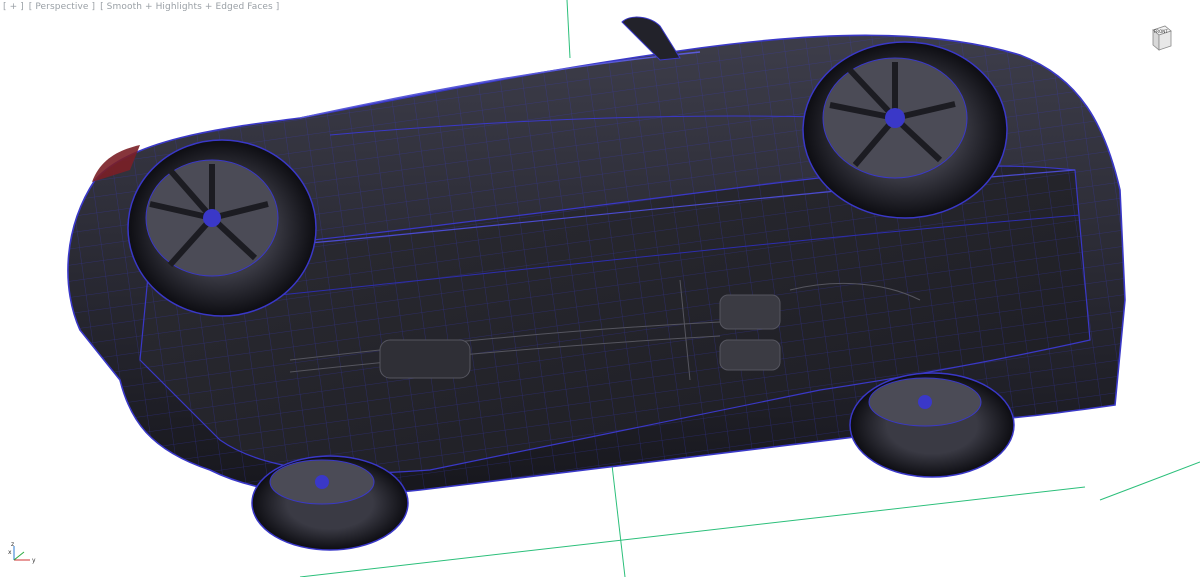 Image resolution: width=1200 pixels, height=577 pixels. I want to click on car-antenna, so click(651, 38).